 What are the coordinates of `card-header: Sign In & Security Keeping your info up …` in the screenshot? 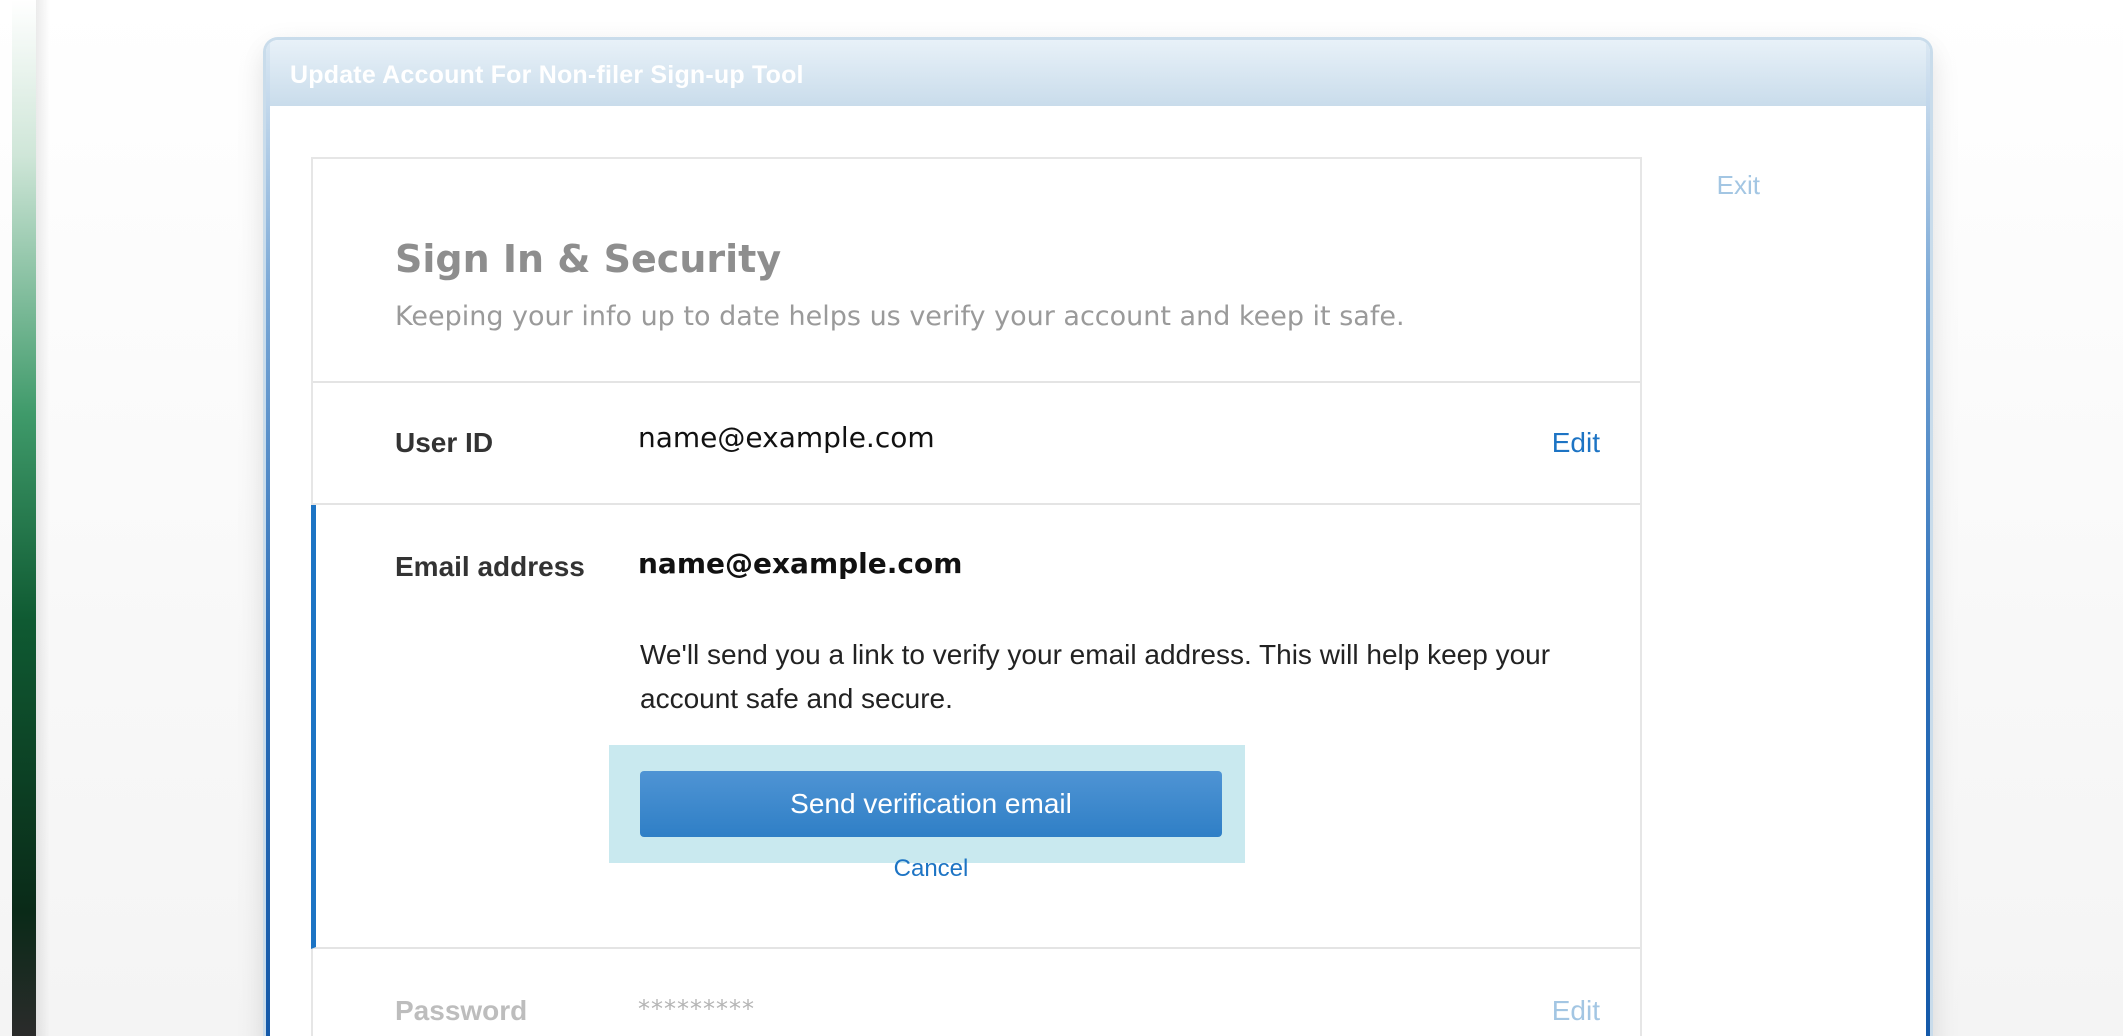 It's located at (976, 271).